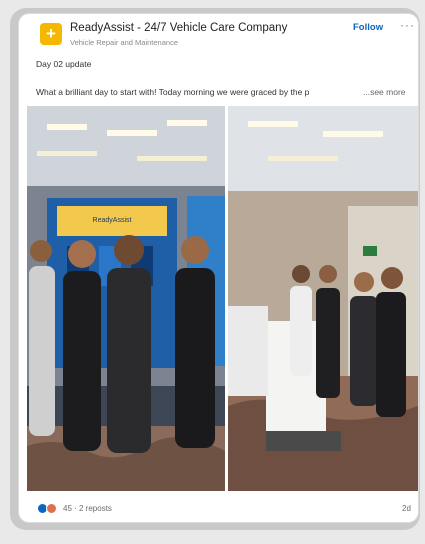  What do you see at coordinates (51, 34) in the screenshot?
I see `company-logo: +` at bounding box center [51, 34].